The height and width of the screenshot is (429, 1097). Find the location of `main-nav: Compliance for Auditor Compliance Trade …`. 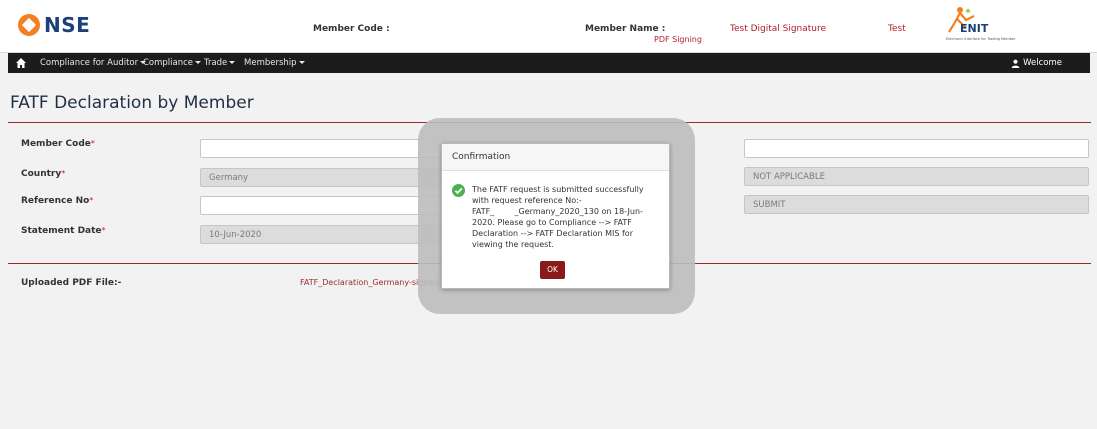

main-nav: Compliance for Auditor Compliance Trade … is located at coordinates (549, 63).